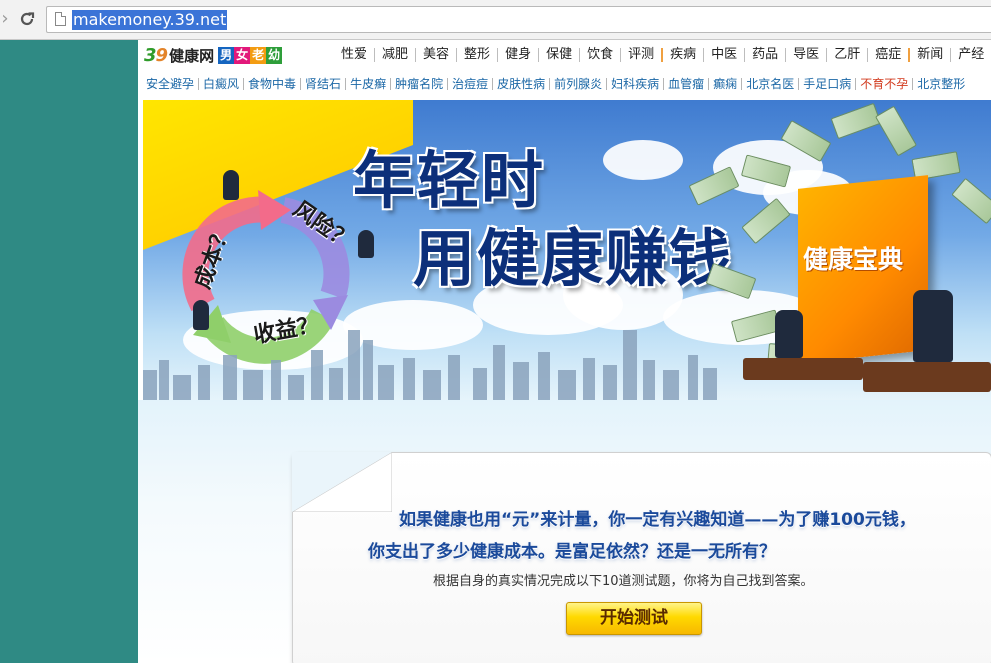 The height and width of the screenshot is (663, 991). I want to click on subnav-link: 皮肤性病, so click(520, 84).